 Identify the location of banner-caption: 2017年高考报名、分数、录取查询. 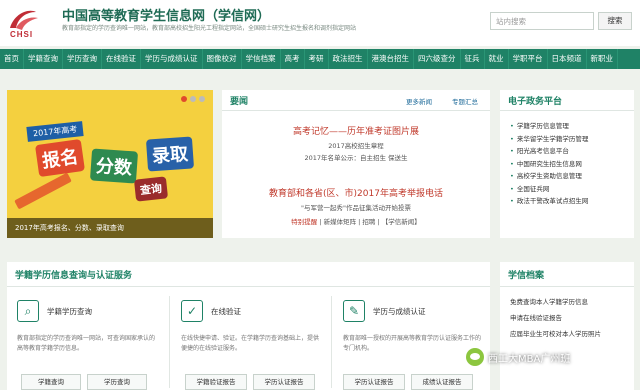
(110, 228).